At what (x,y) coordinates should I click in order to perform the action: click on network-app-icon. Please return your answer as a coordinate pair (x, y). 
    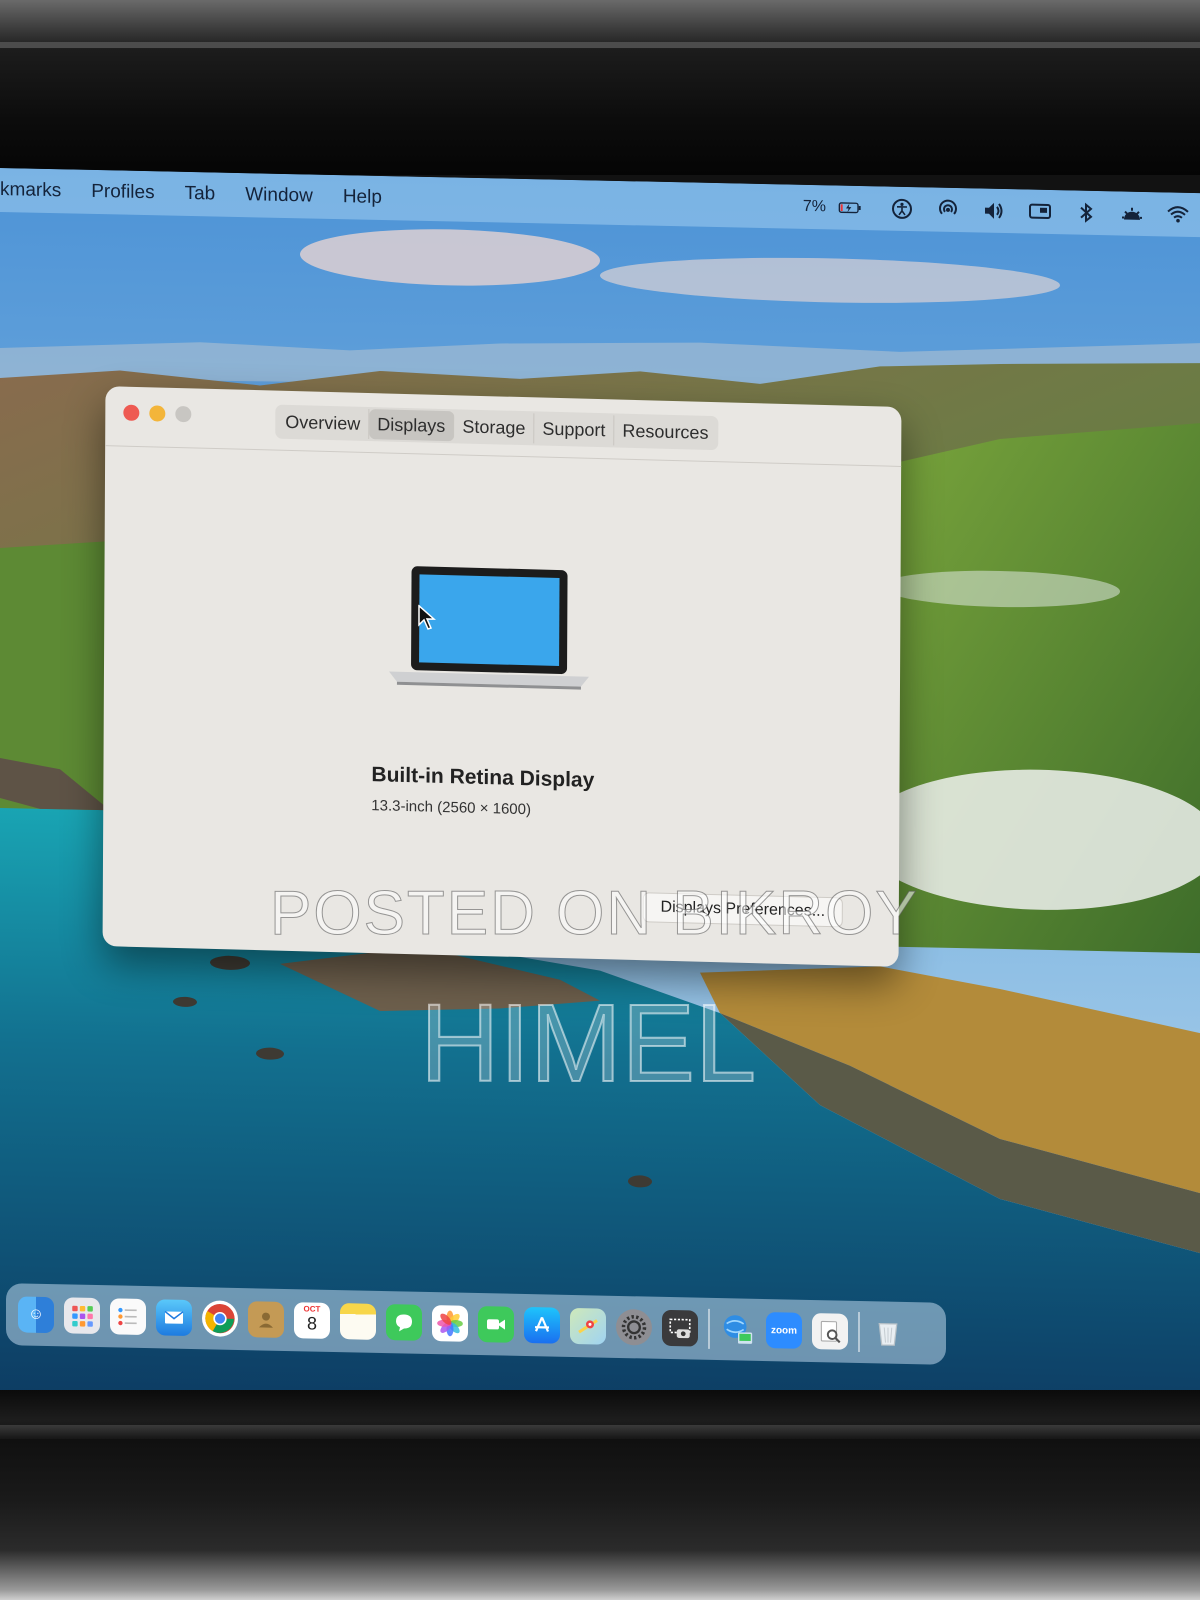
    Looking at the image, I should click on (738, 1329).